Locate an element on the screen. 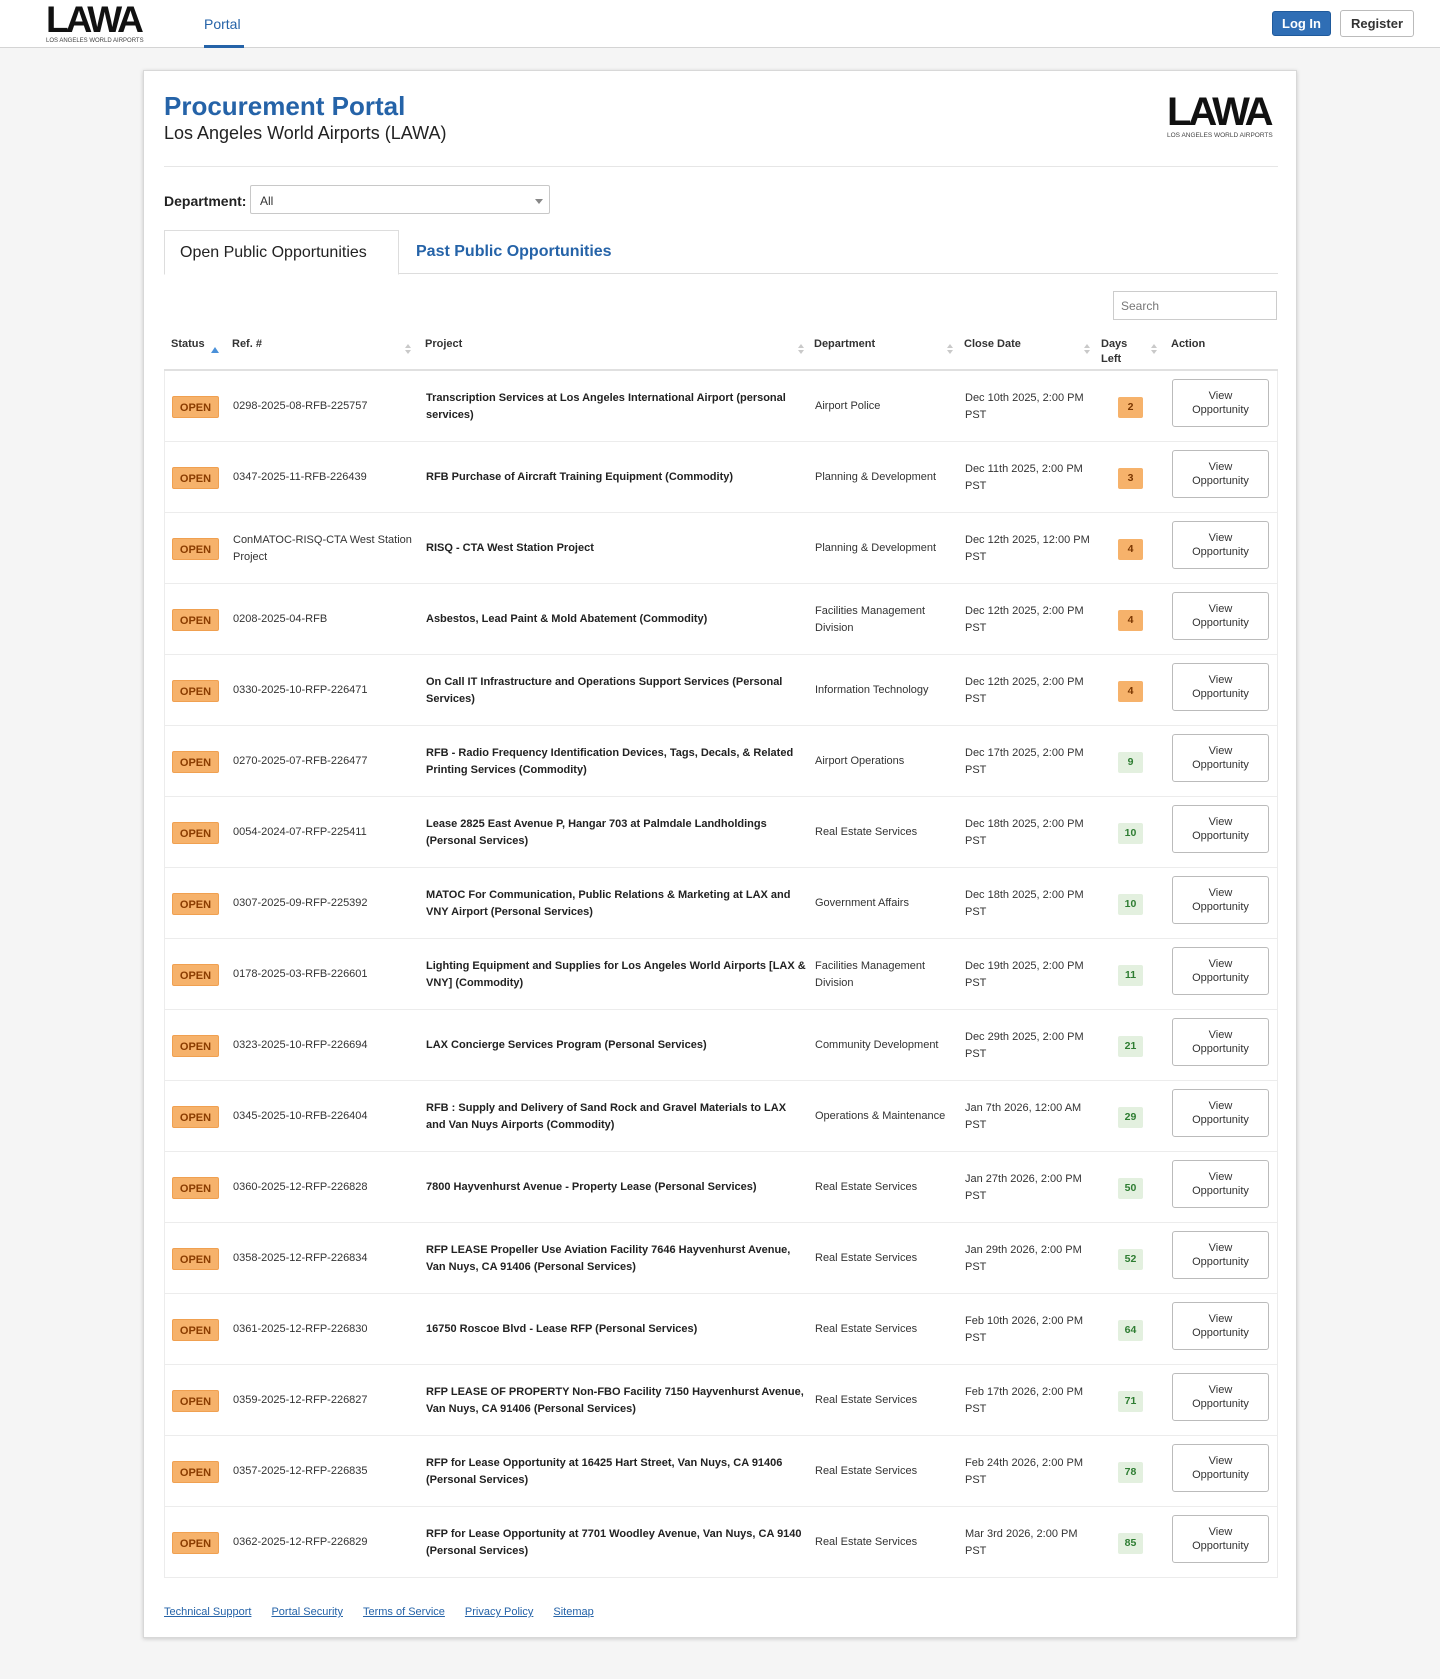  login-button: Log In is located at coordinates (1301, 23).